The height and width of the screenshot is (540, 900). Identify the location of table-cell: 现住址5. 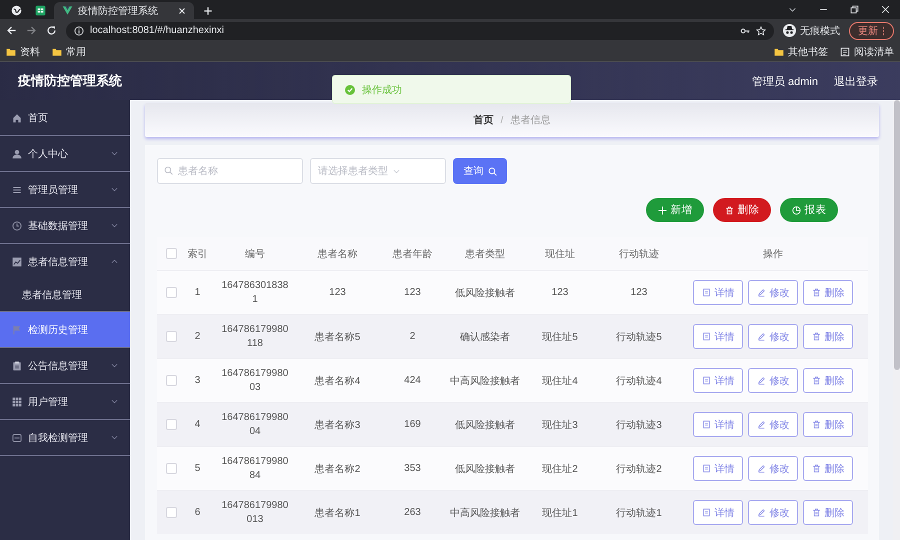
(560, 337).